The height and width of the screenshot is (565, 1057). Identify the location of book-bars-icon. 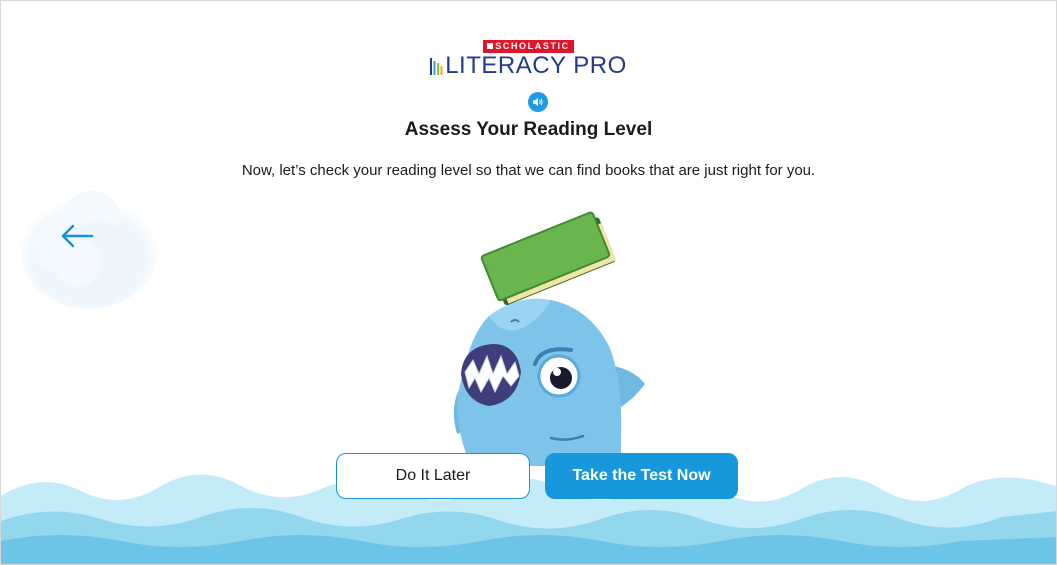
(437, 68).